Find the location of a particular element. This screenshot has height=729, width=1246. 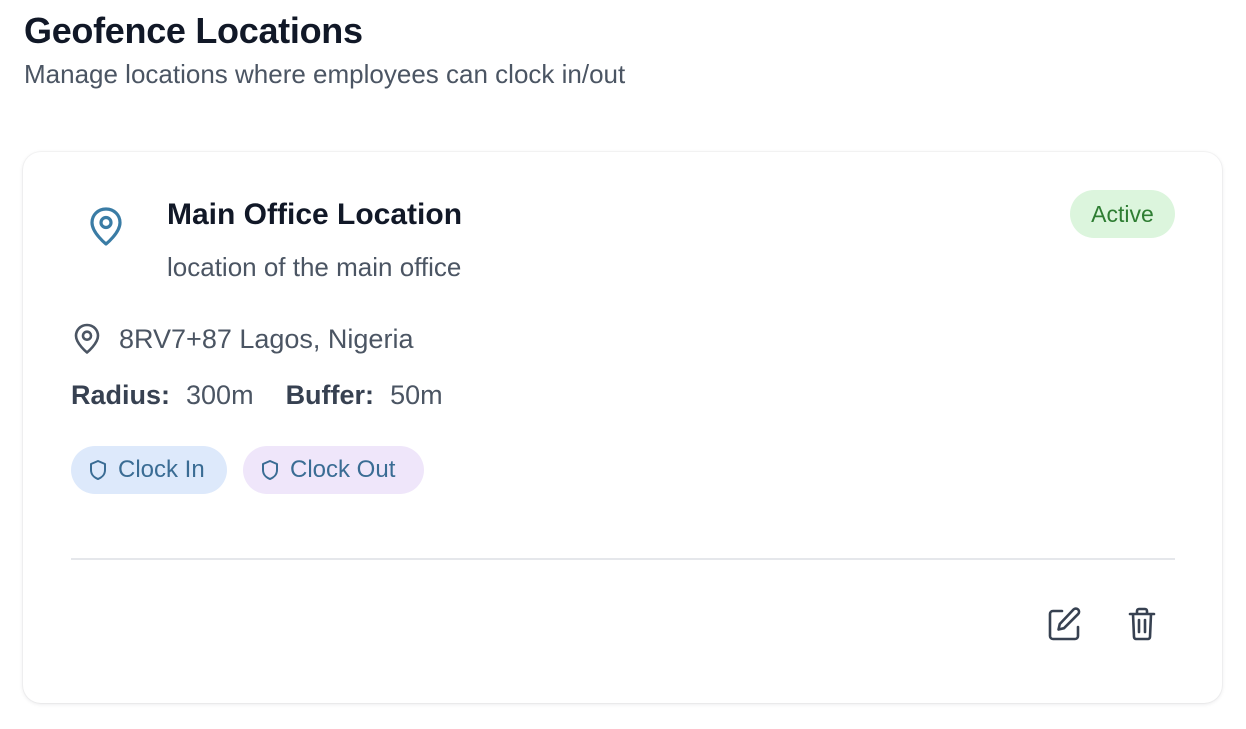

card-divider is located at coordinates (623, 559).